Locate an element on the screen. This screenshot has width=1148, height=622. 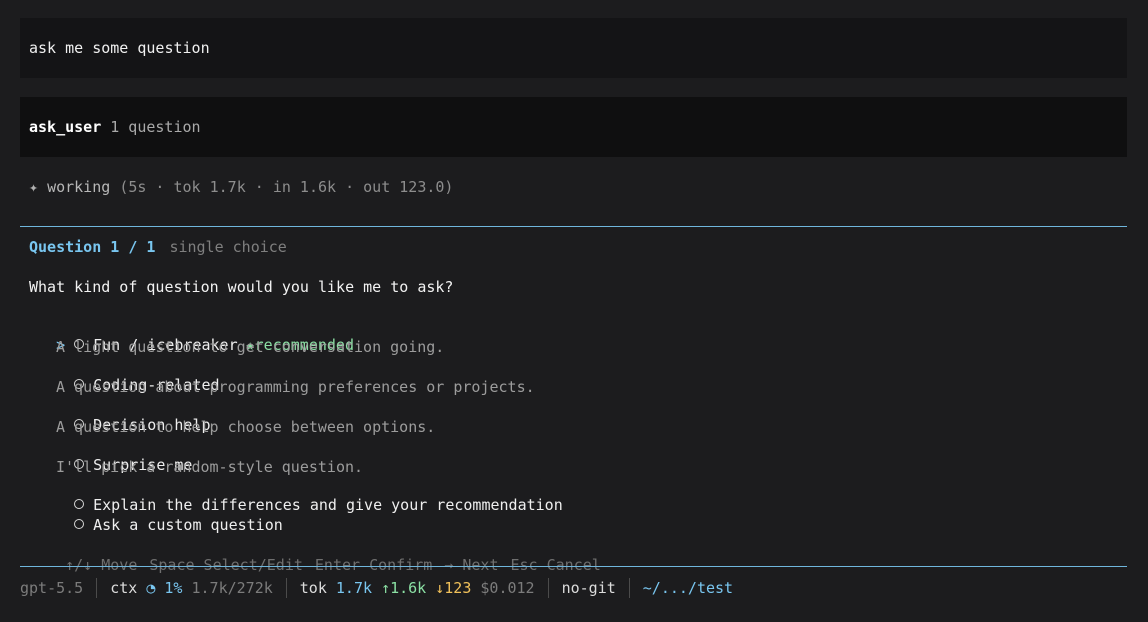
ctx-tokens: 1.7k/272k is located at coordinates (232, 588).